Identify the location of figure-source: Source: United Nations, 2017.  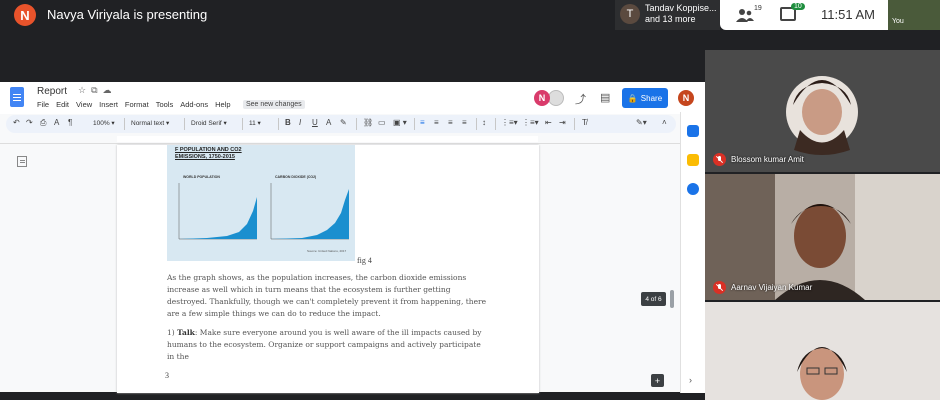
(327, 251).